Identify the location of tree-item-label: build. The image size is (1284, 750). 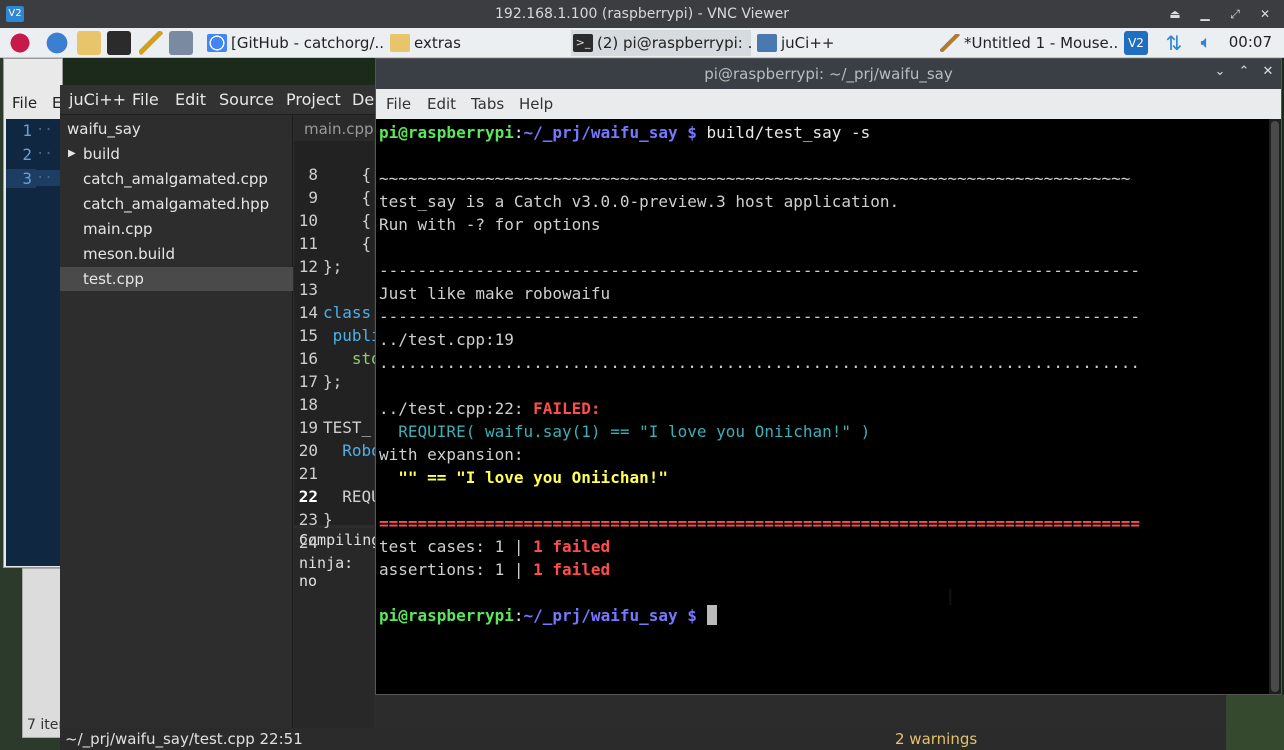
(101, 154).